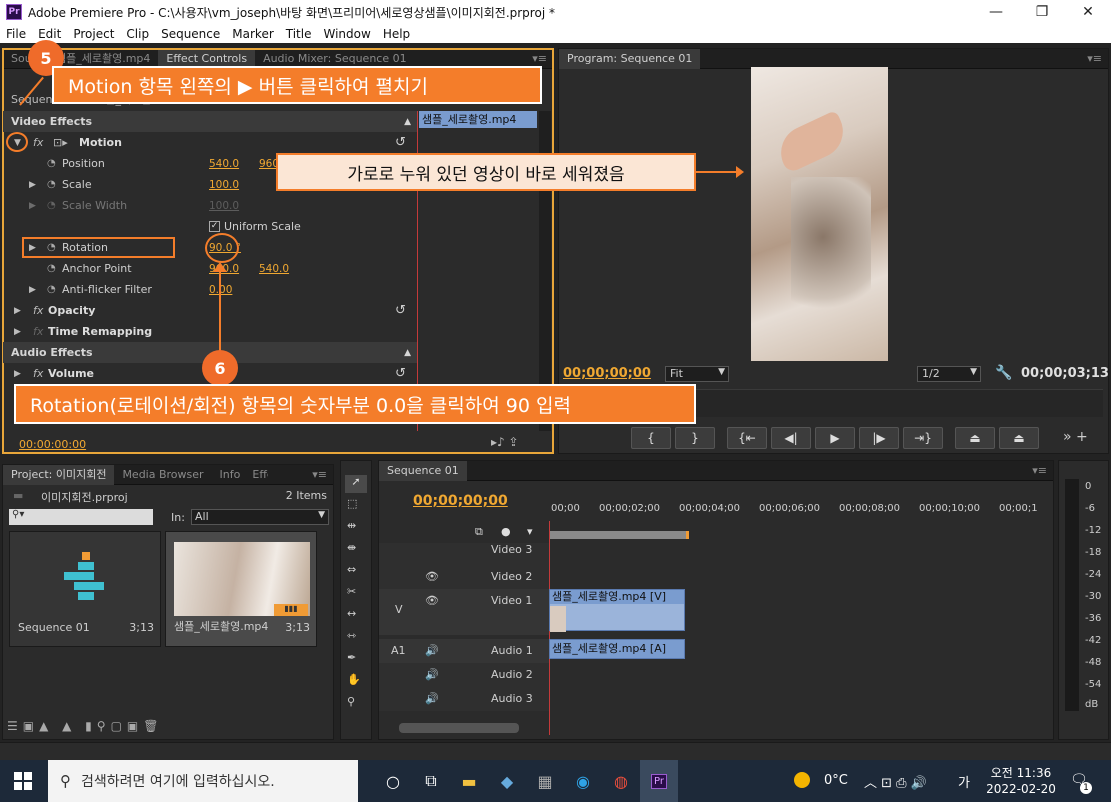 This screenshot has height=802, width=1111. I want to click on tab-program: Program: Sequence 01, so click(630, 58).